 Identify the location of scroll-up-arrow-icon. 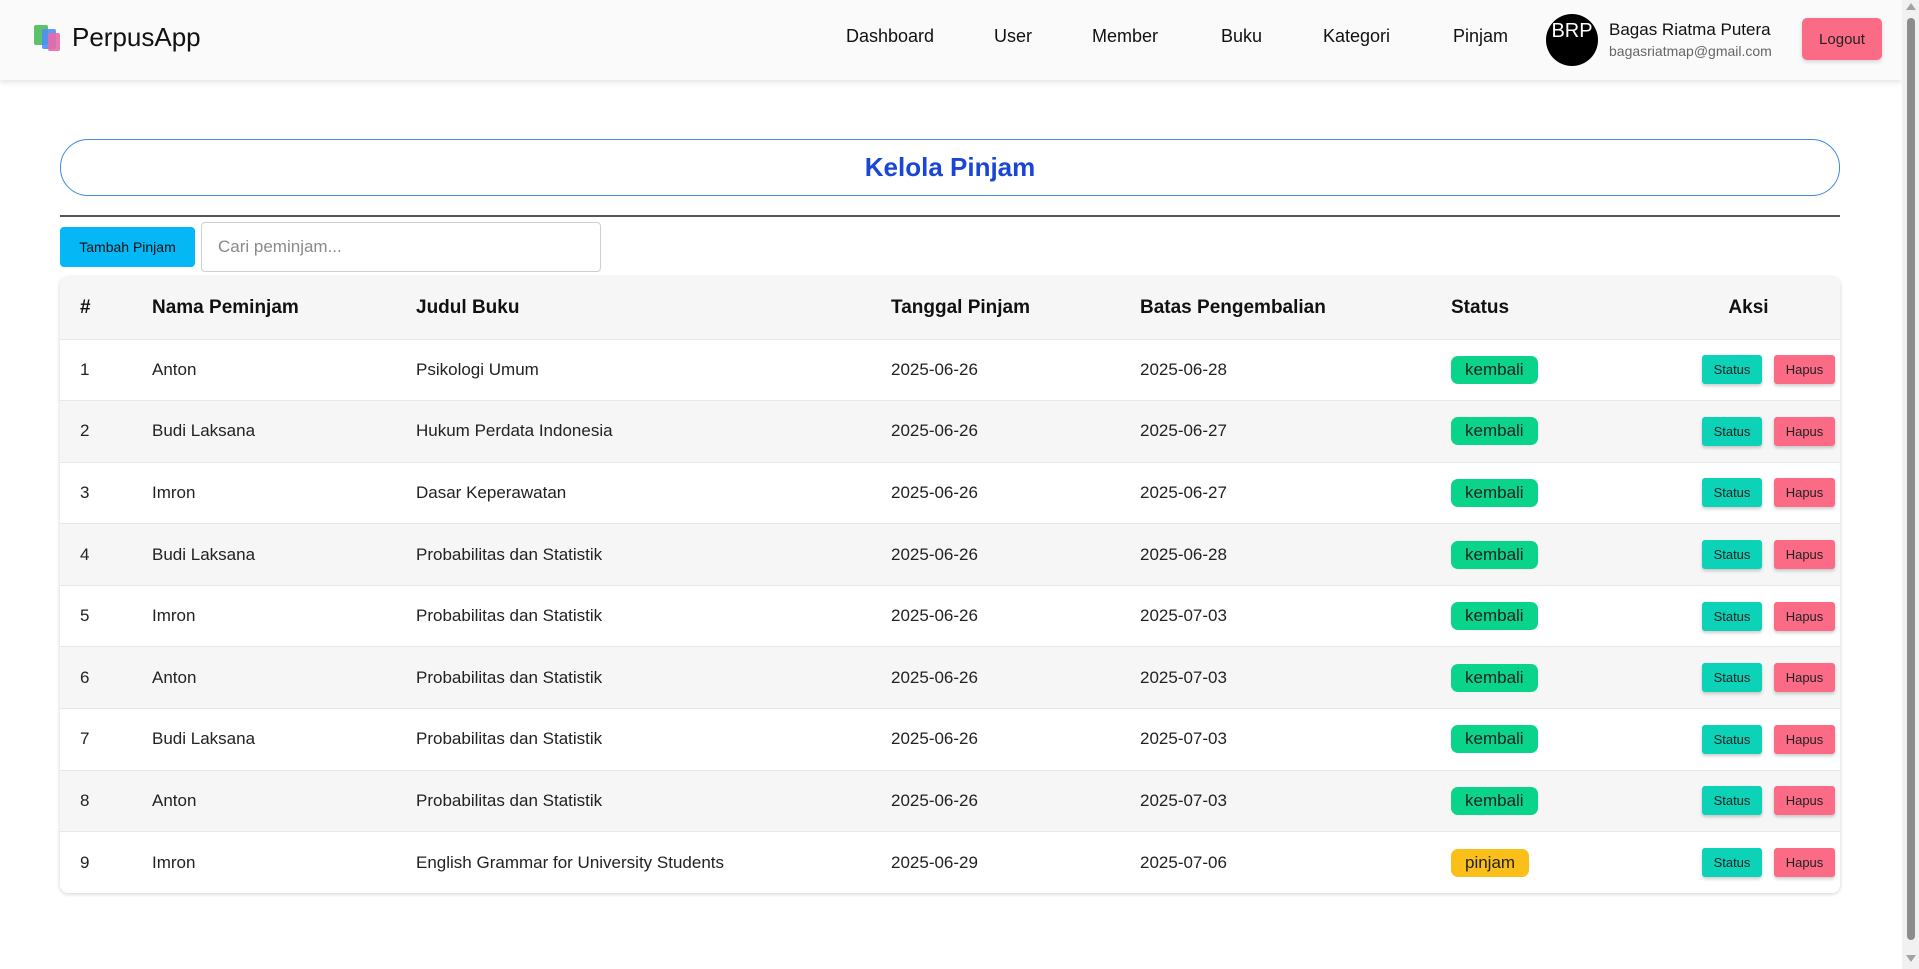
(1911, 6).